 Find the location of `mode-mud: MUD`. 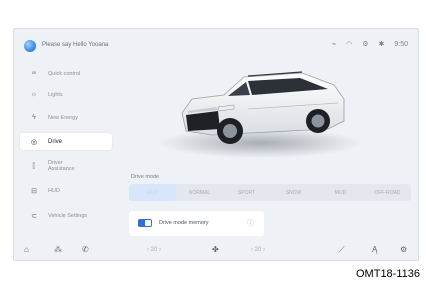

mode-mud: MUD is located at coordinates (340, 192).